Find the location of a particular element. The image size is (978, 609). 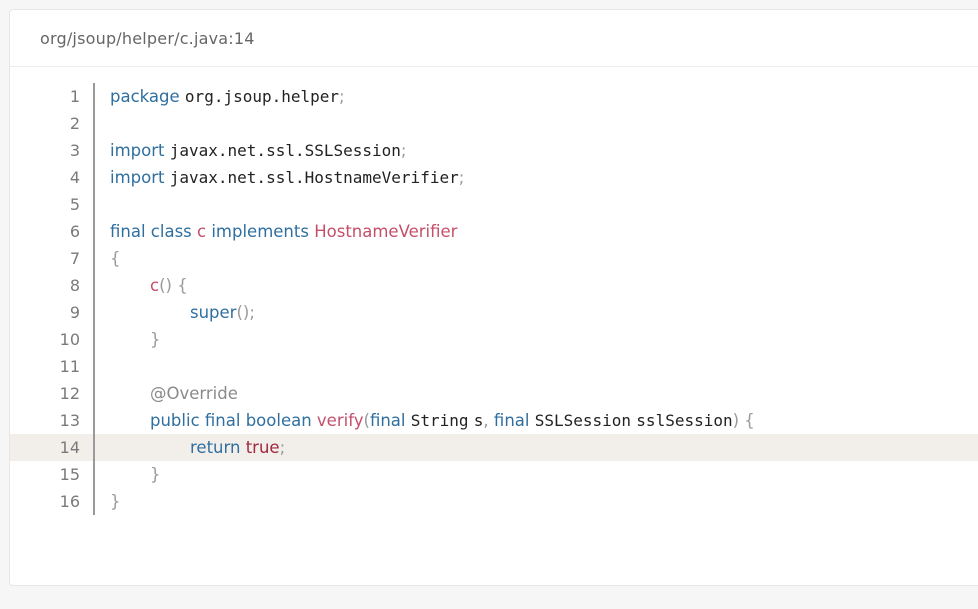

code-line: 4 import javax.net.ssl.HostnameVerifier; is located at coordinates (494, 177).